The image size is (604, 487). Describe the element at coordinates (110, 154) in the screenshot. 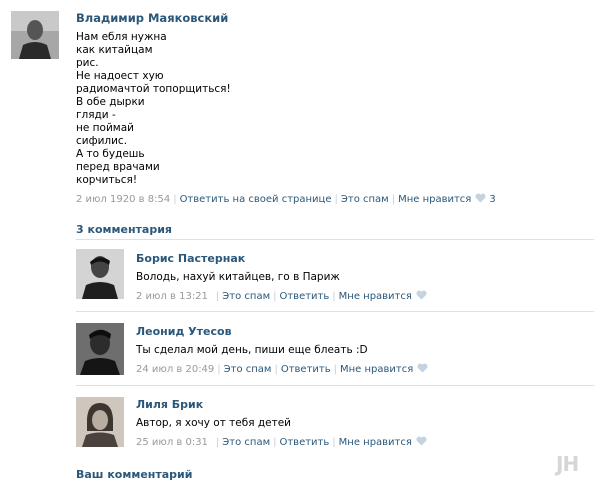

I see `post-line: А то будешь` at that location.